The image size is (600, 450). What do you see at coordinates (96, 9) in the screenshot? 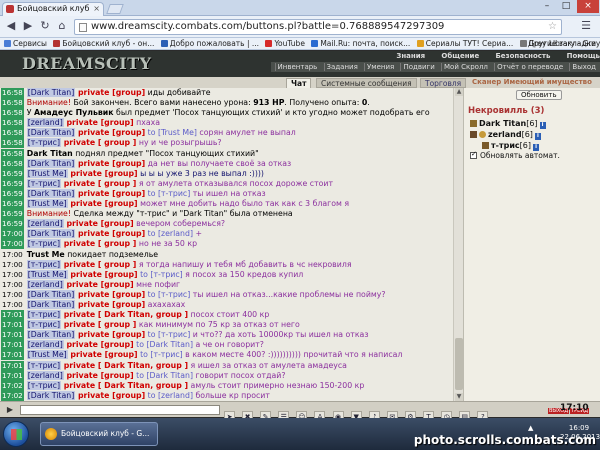
I see `tab-close-icon: ×` at bounding box center [96, 9].